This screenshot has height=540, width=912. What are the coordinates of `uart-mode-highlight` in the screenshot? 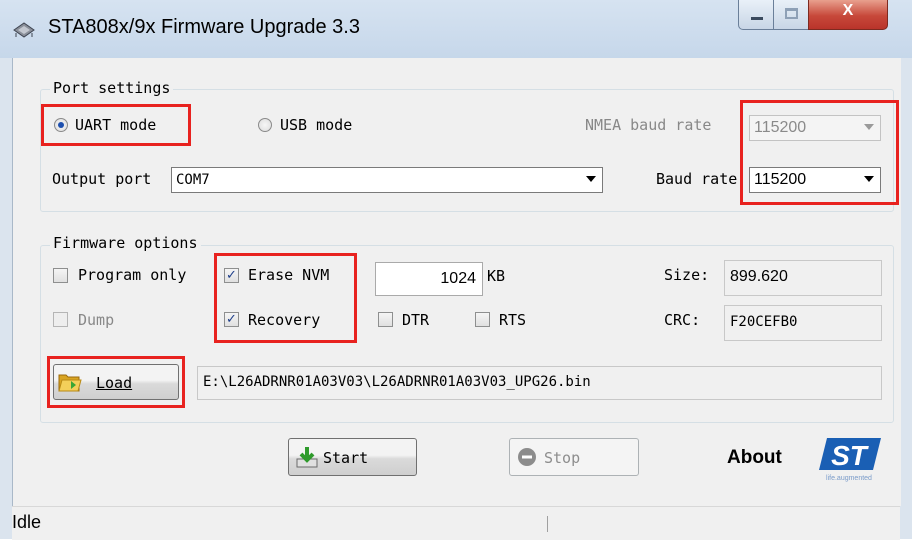 It's located at (116, 125).